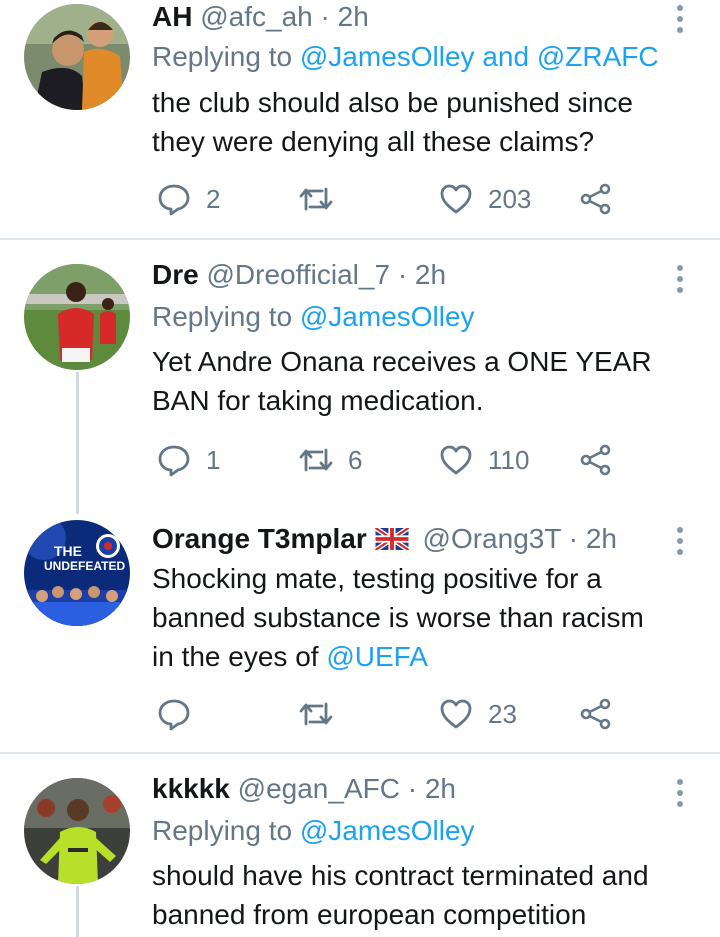  I want to click on tweet-actions: 1 6 110, so click(412, 460).